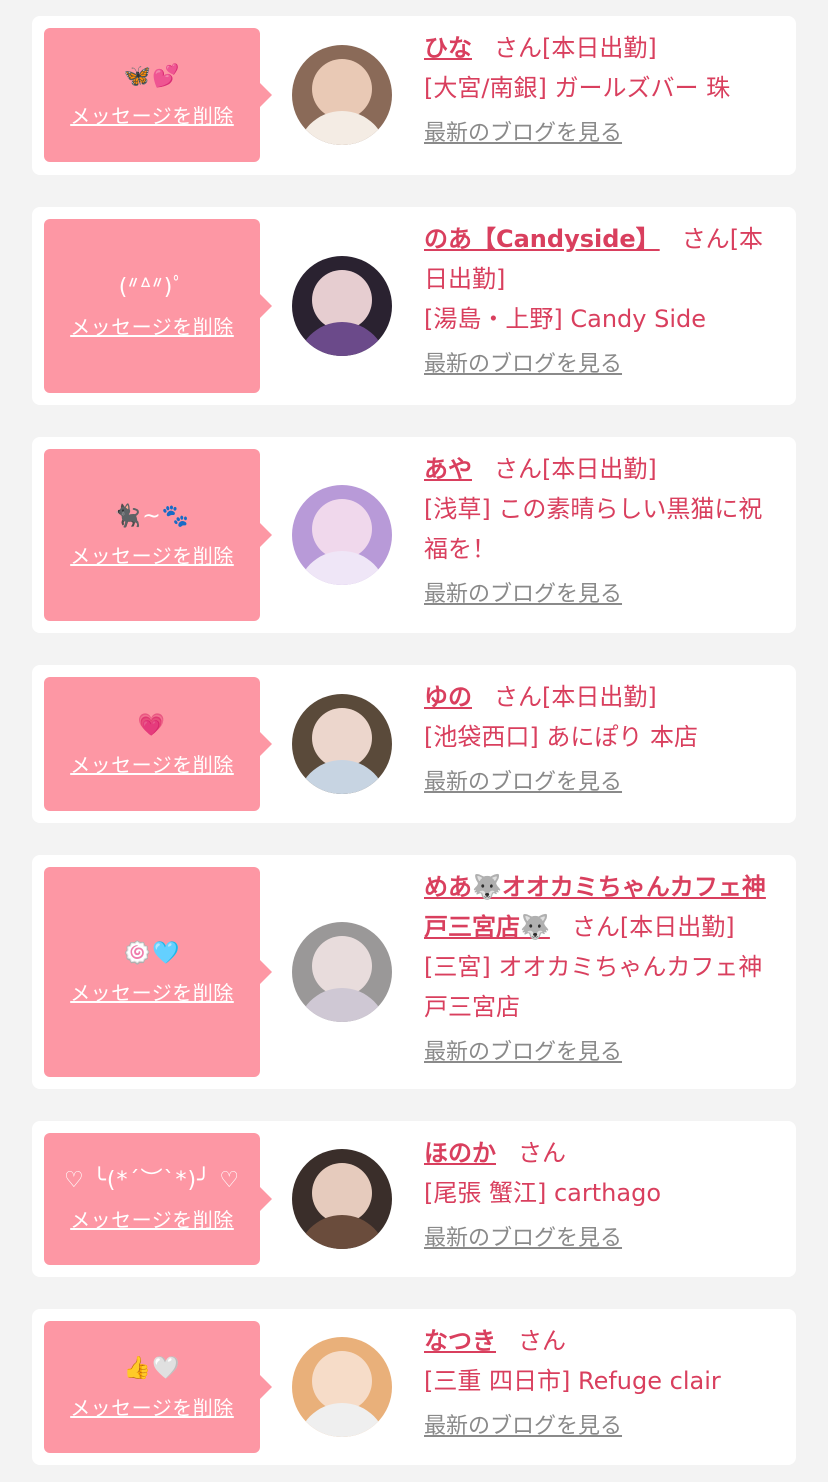 This screenshot has height=1482, width=828. Describe the element at coordinates (158, 535) in the screenshot. I see `message-bubble: 🐈‍⬛~🐾 メッセージを削除` at that location.